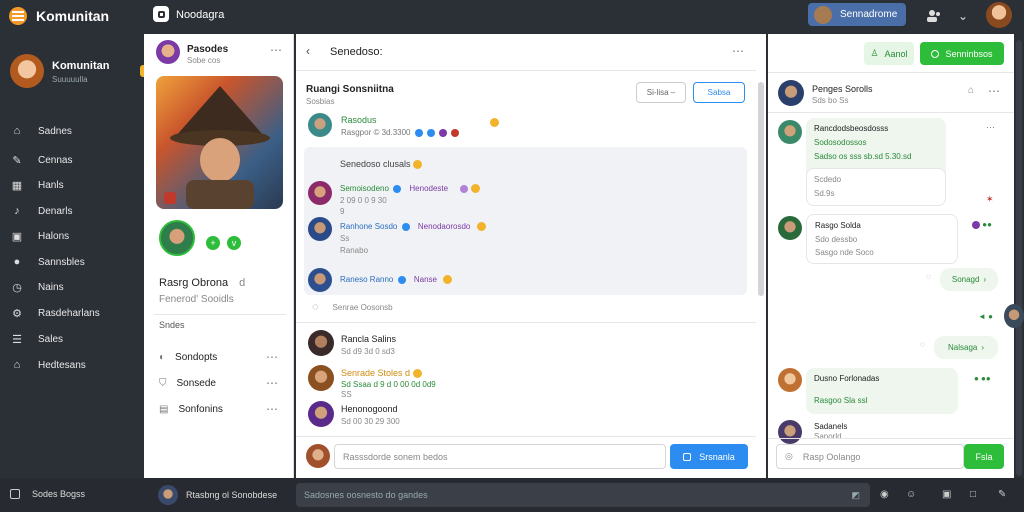 Image resolution: width=1024 pixels, height=512 pixels. What do you see at coordinates (18, 16) in the screenshot?
I see `menu-icon` at bounding box center [18, 16].